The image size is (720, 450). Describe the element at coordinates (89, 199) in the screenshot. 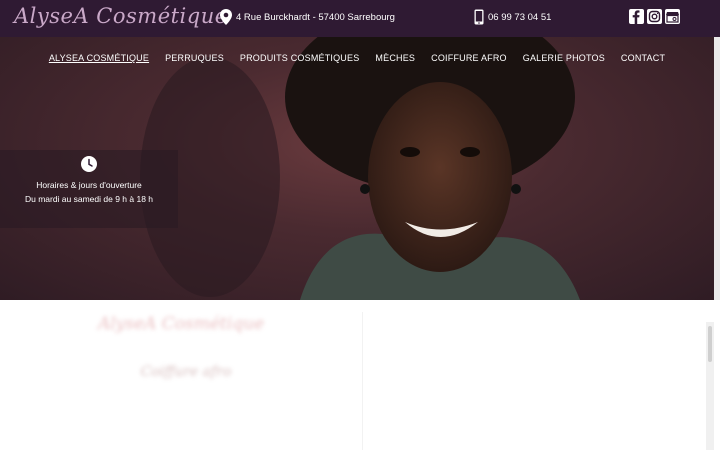

I see `hours-schedule: Du mardi au samedi de 9 h à 18 h` at that location.